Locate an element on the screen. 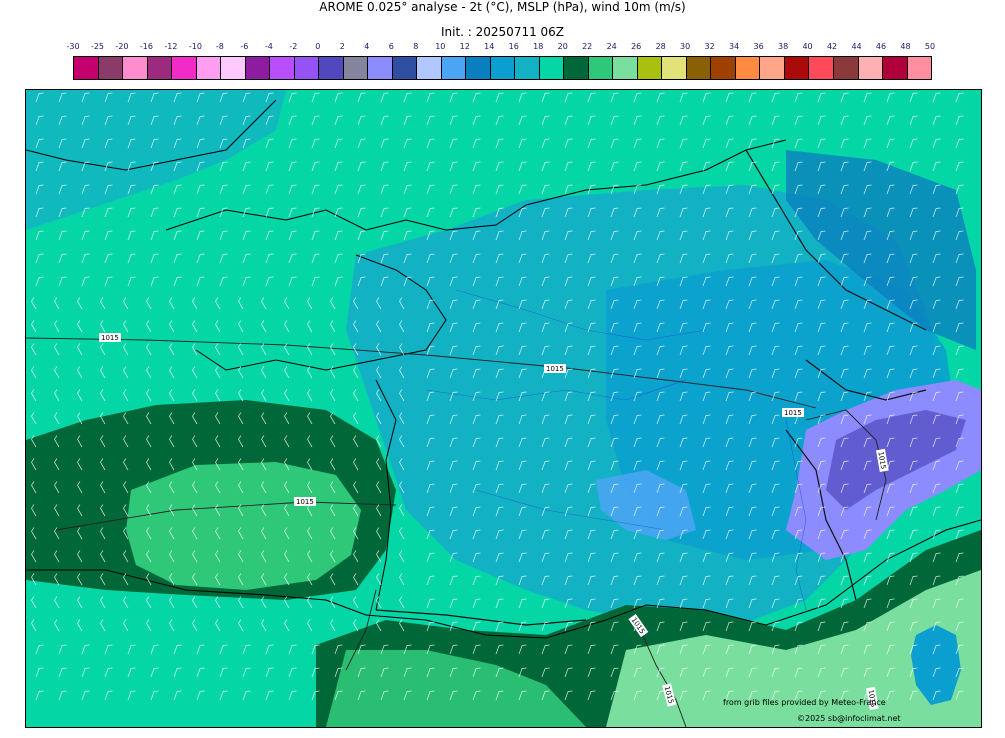  colorbar-tick-label: 8 is located at coordinates (416, 46).